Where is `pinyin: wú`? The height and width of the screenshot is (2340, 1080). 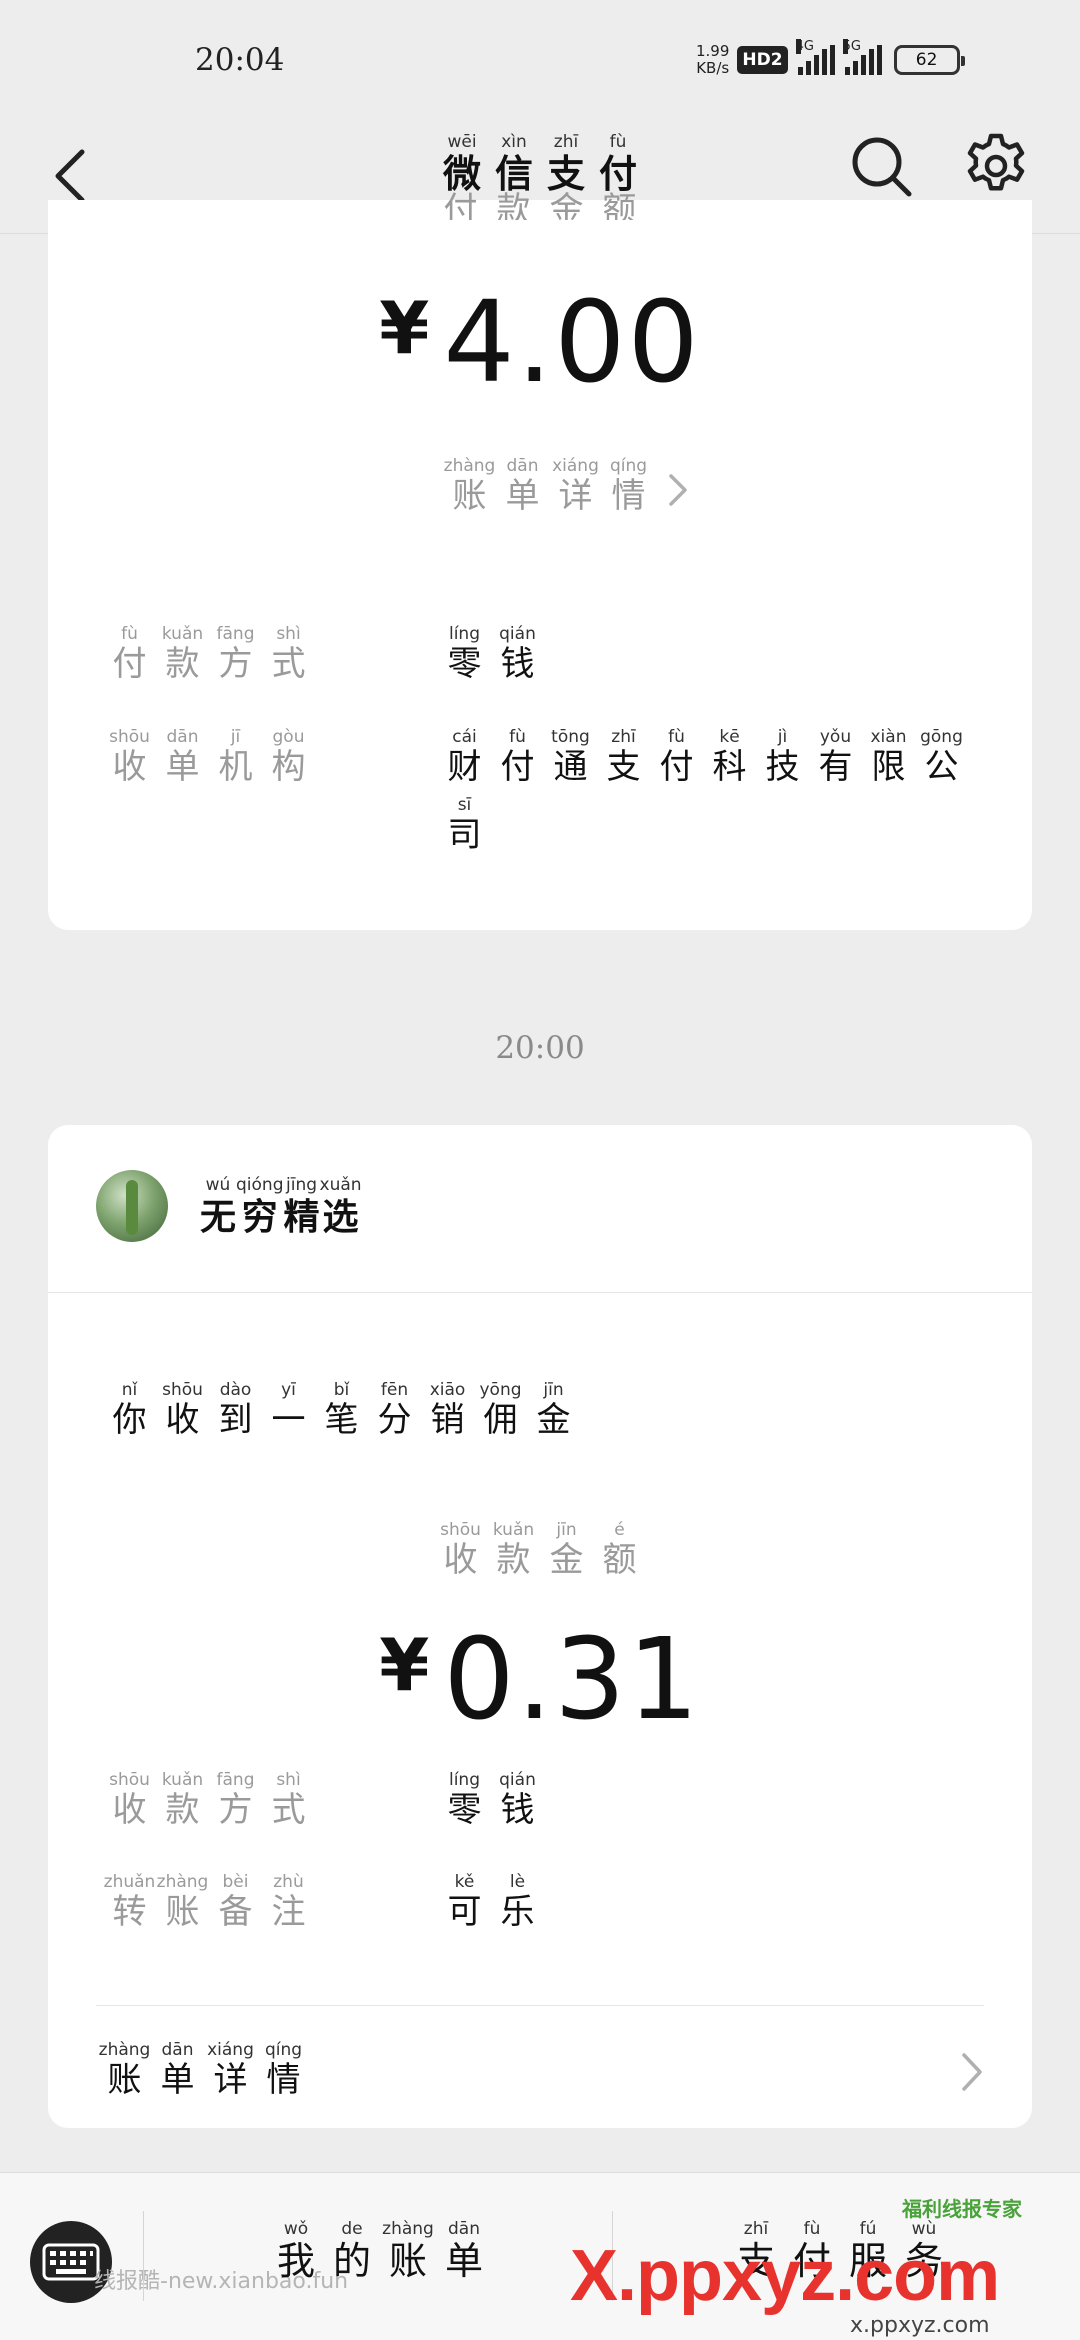 pinyin: wú is located at coordinates (218, 1185).